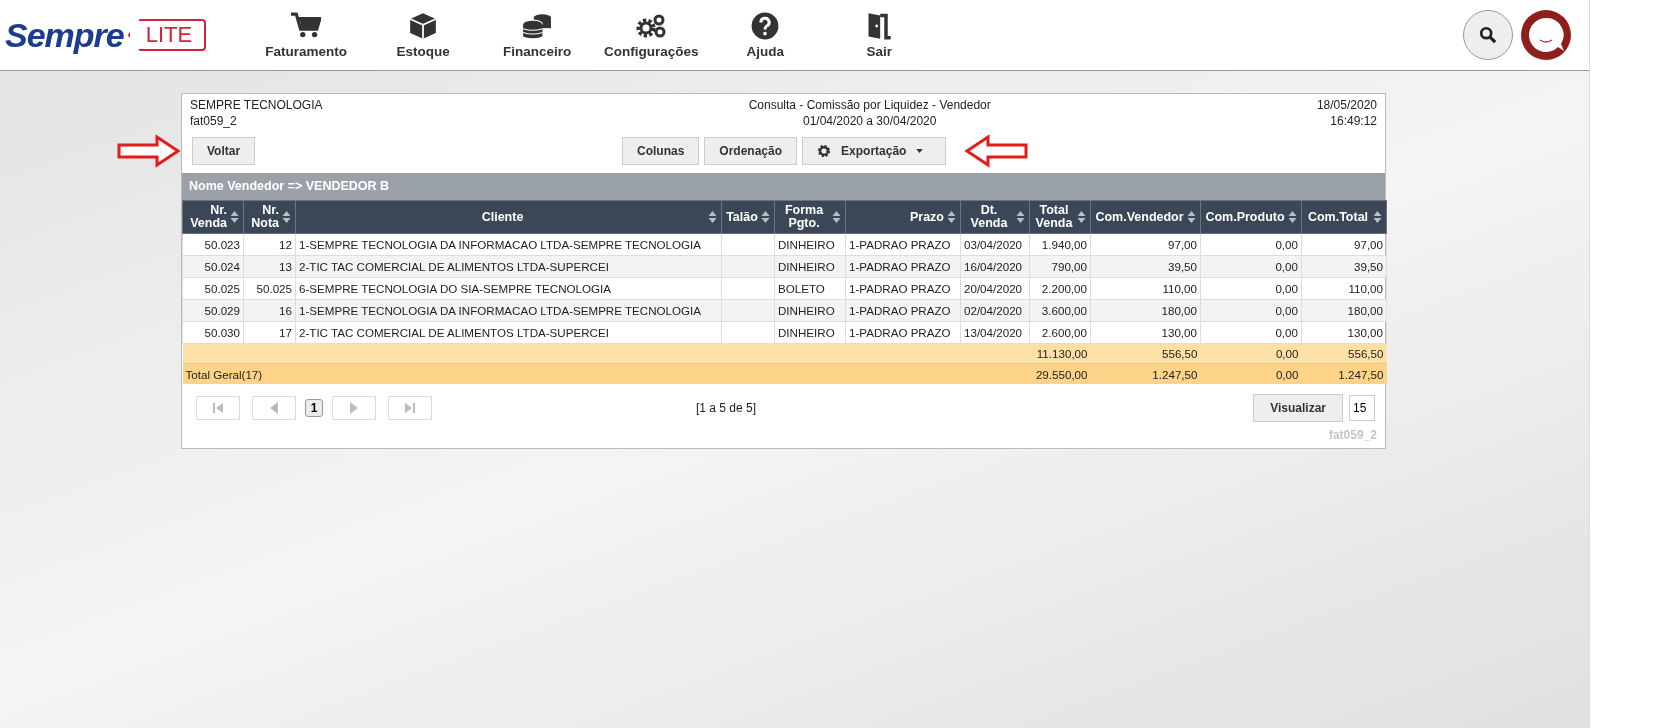 The width and height of the screenshot is (1673, 728). What do you see at coordinates (810, 217) in the screenshot?
I see `column-header: Forma Pgto.` at bounding box center [810, 217].